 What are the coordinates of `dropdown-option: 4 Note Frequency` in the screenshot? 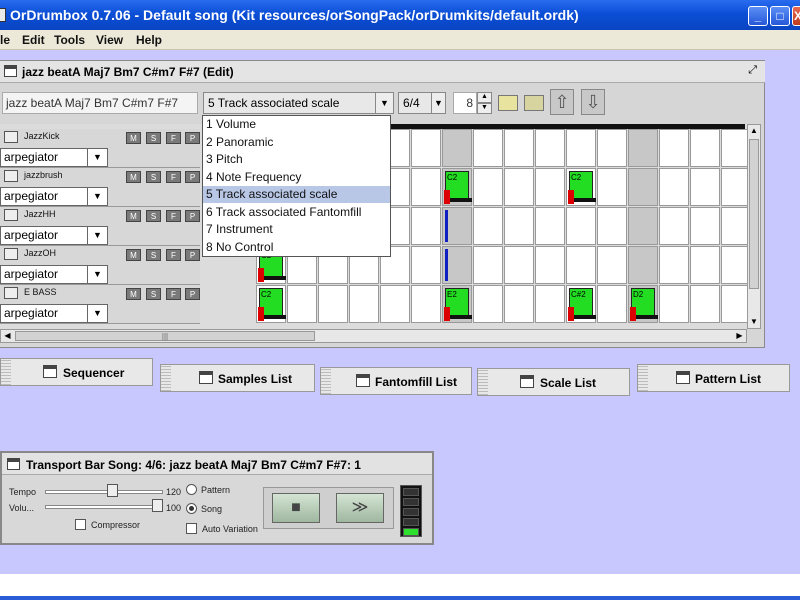 It's located at (296, 177).